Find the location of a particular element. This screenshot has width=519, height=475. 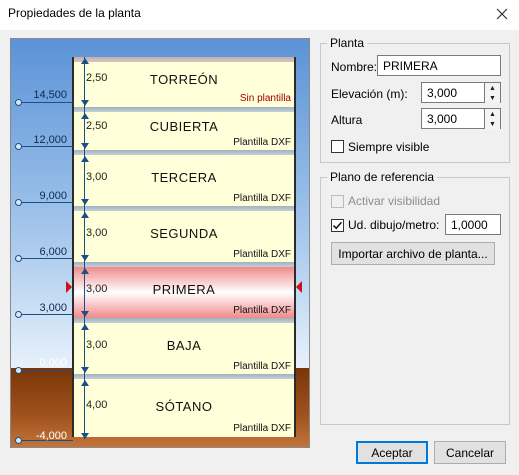

floor-cubierta: 2,50 CUBIERTA Plantilla DXF is located at coordinates (184, 131).